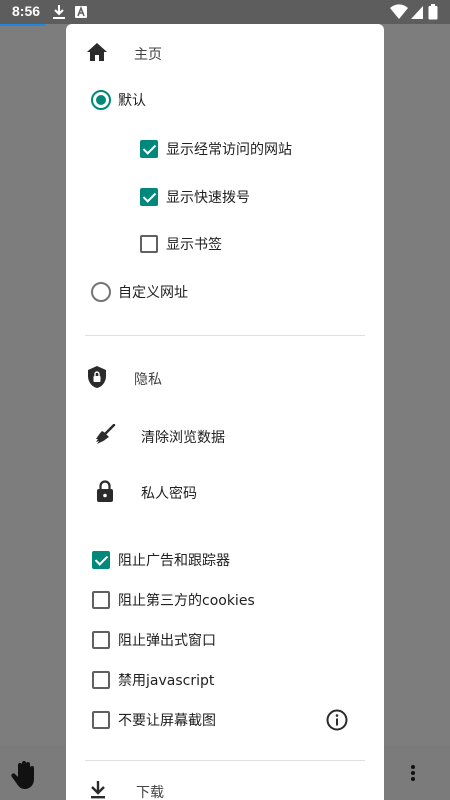 The height and width of the screenshot is (800, 450). Describe the element at coordinates (81, 14) in the screenshot. I see `a-badge-icon` at that location.